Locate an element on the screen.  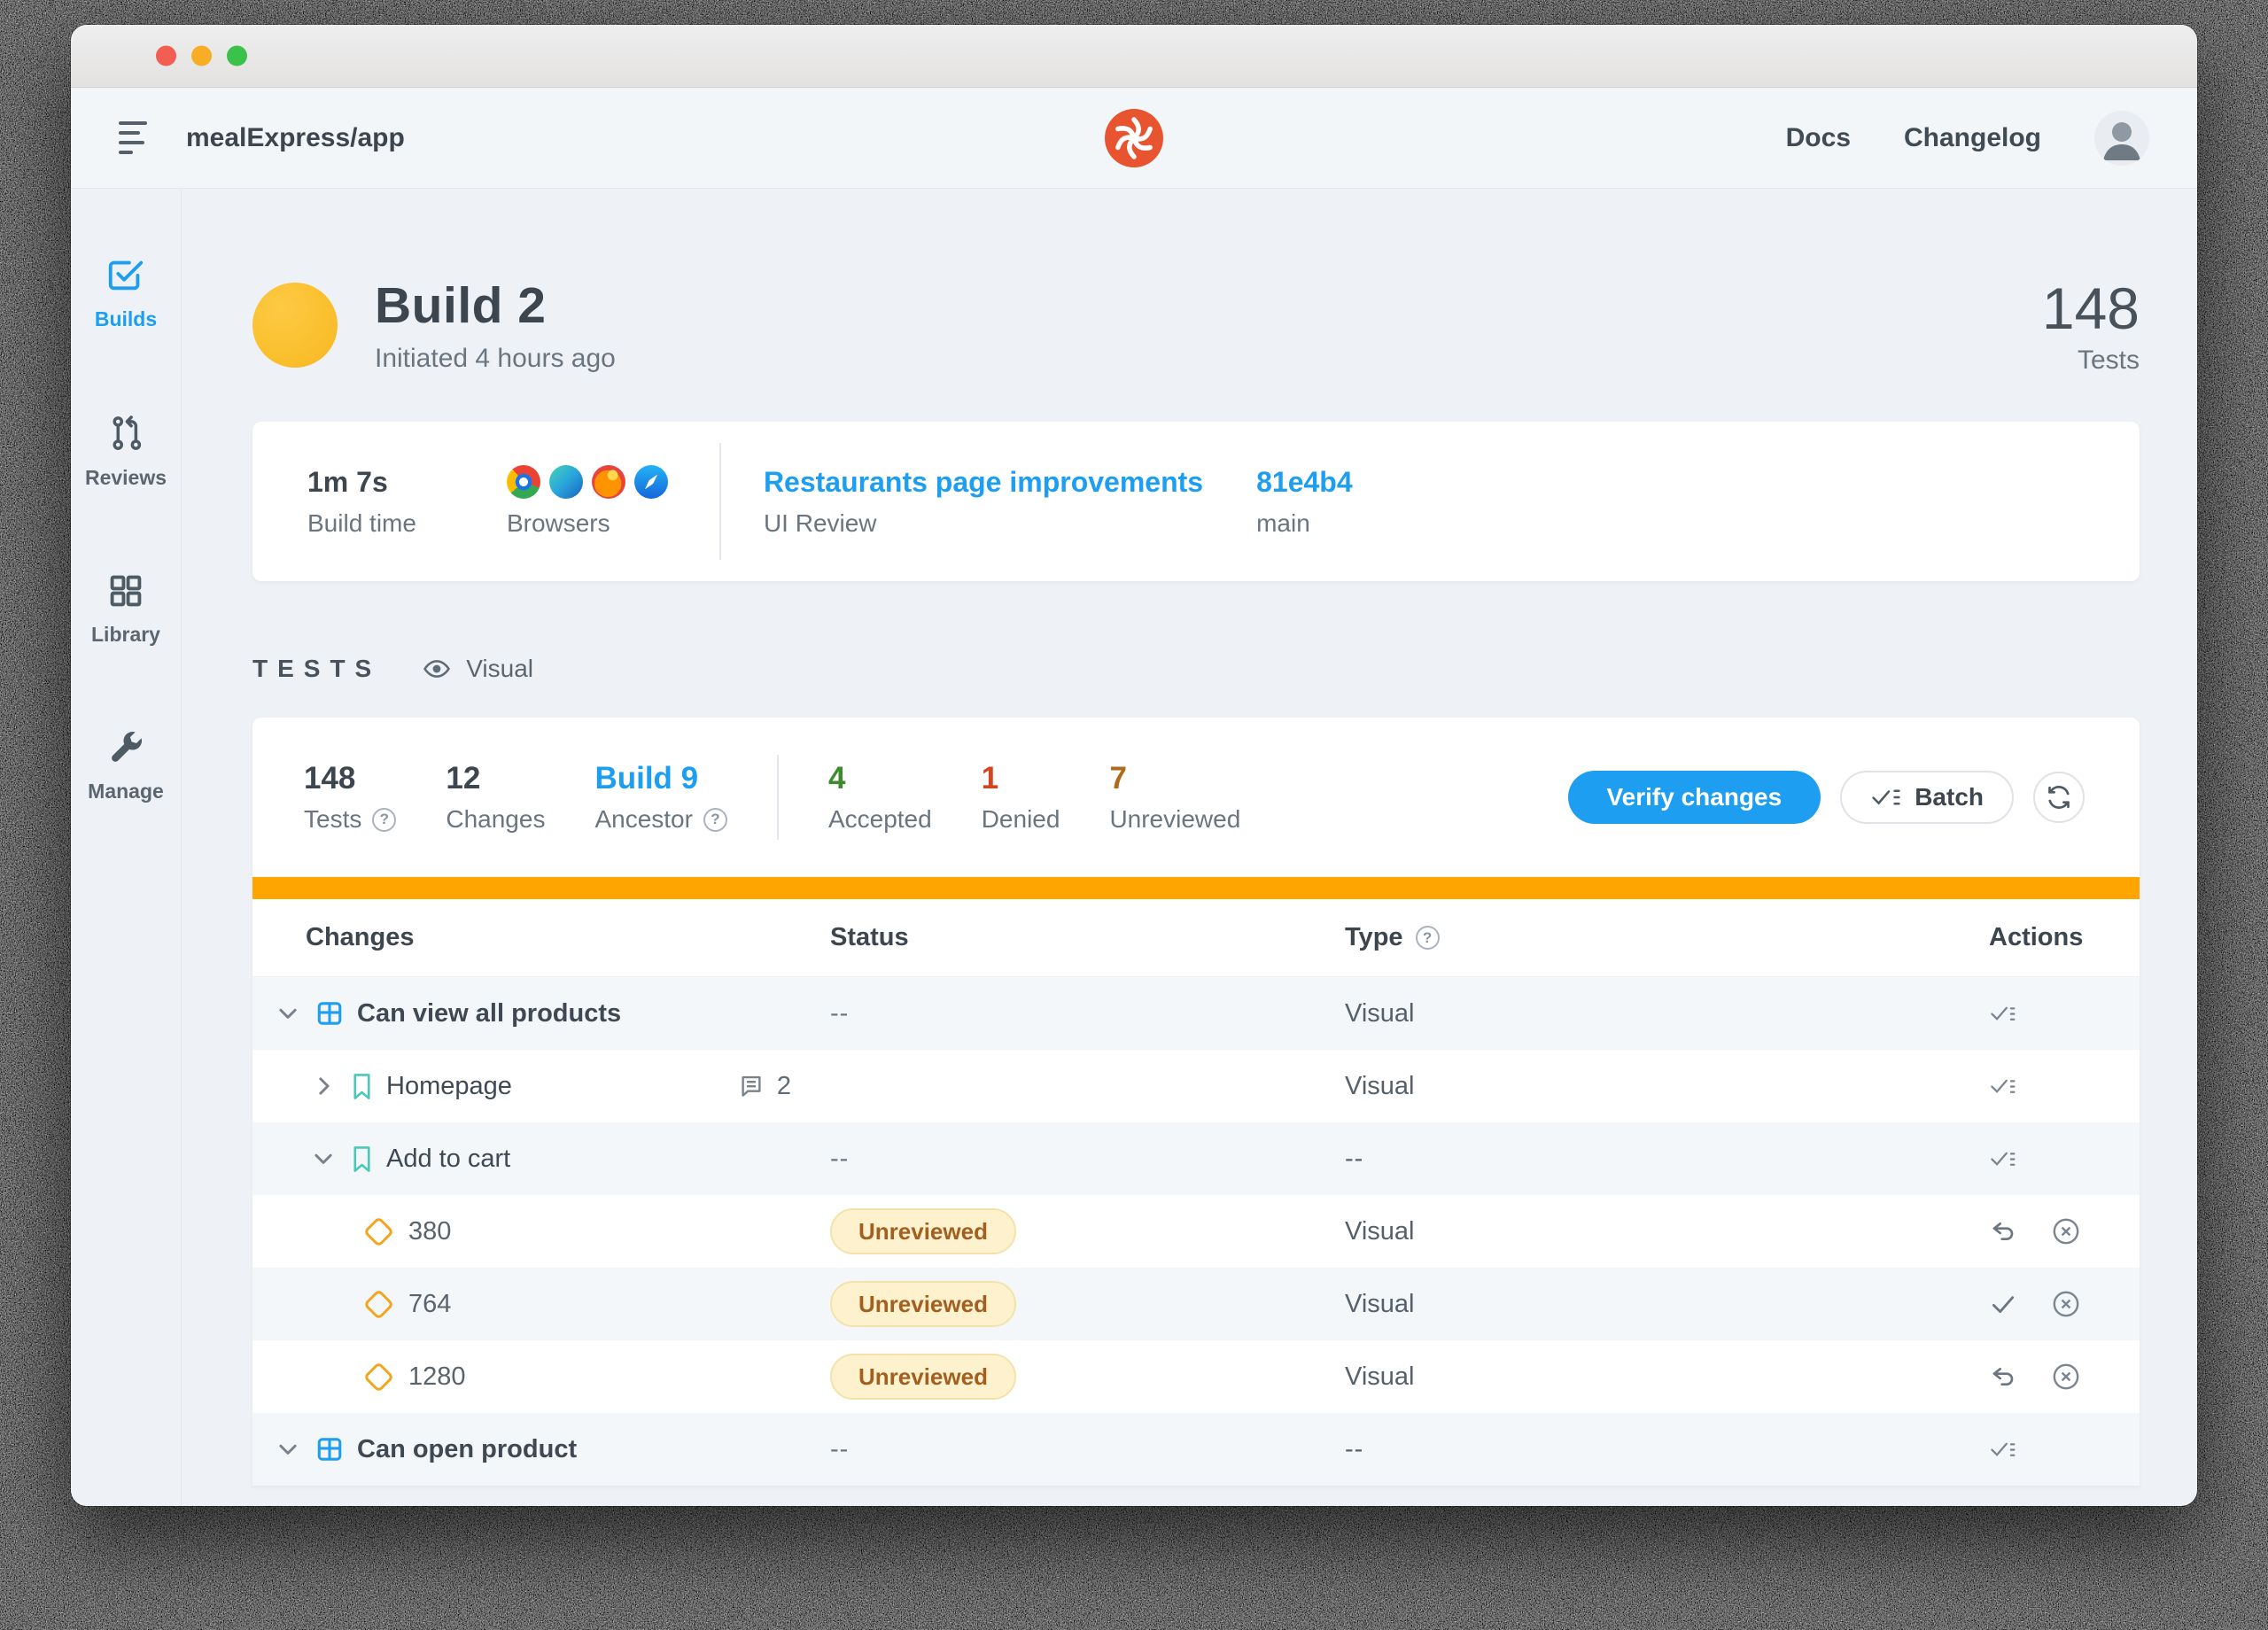
comment-count: 2 is located at coordinates (783, 1085).